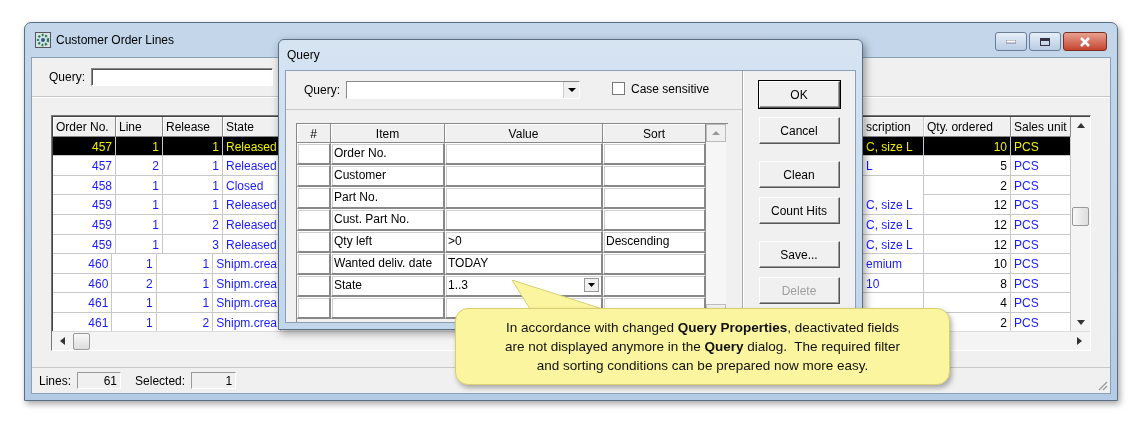 This screenshot has width=1141, height=424. I want to click on table-cell: 3, so click(193, 244).